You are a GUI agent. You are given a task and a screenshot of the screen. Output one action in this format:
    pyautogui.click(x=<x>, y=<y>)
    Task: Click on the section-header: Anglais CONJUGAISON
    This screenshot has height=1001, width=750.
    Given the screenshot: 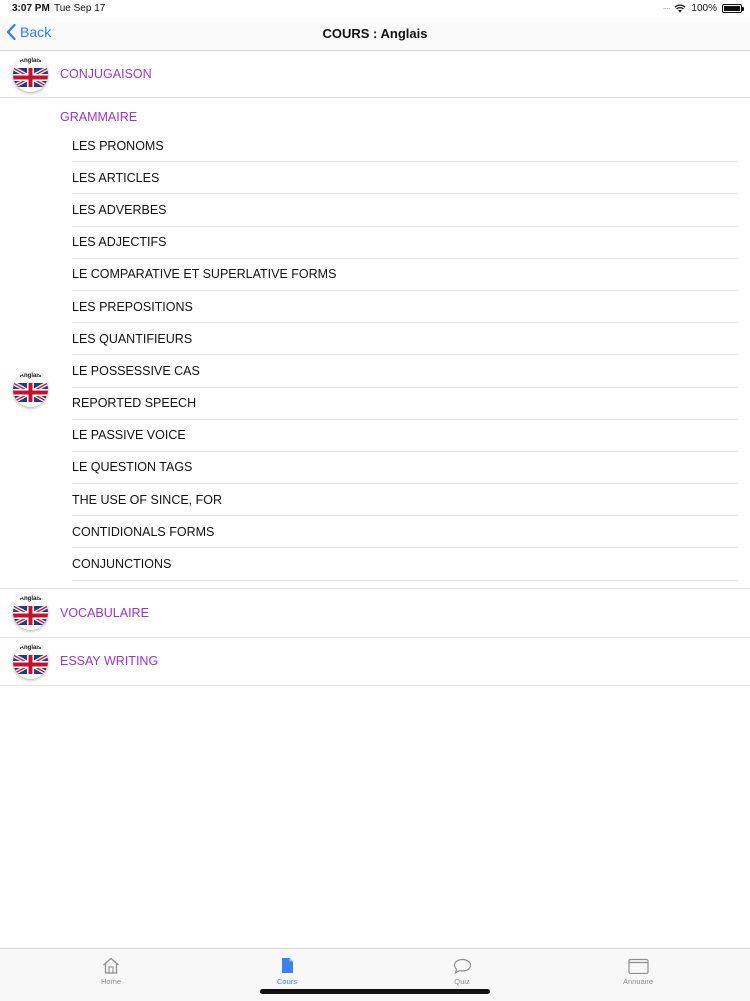 What is the action you would take?
    pyautogui.click(x=375, y=74)
    